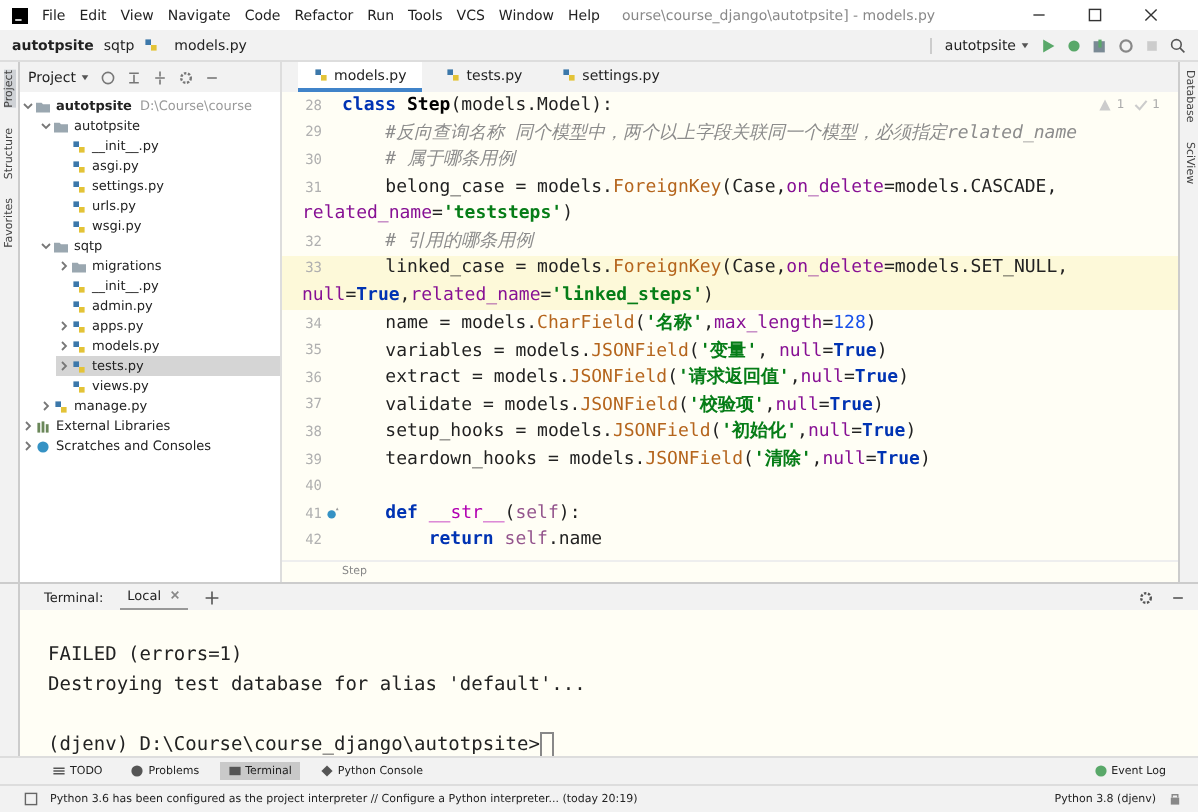 This screenshot has width=1198, height=812. What do you see at coordinates (633, 405) in the screenshot?
I see `code-line: validate = models.JSONField('校验项',null=True)` at bounding box center [633, 405].